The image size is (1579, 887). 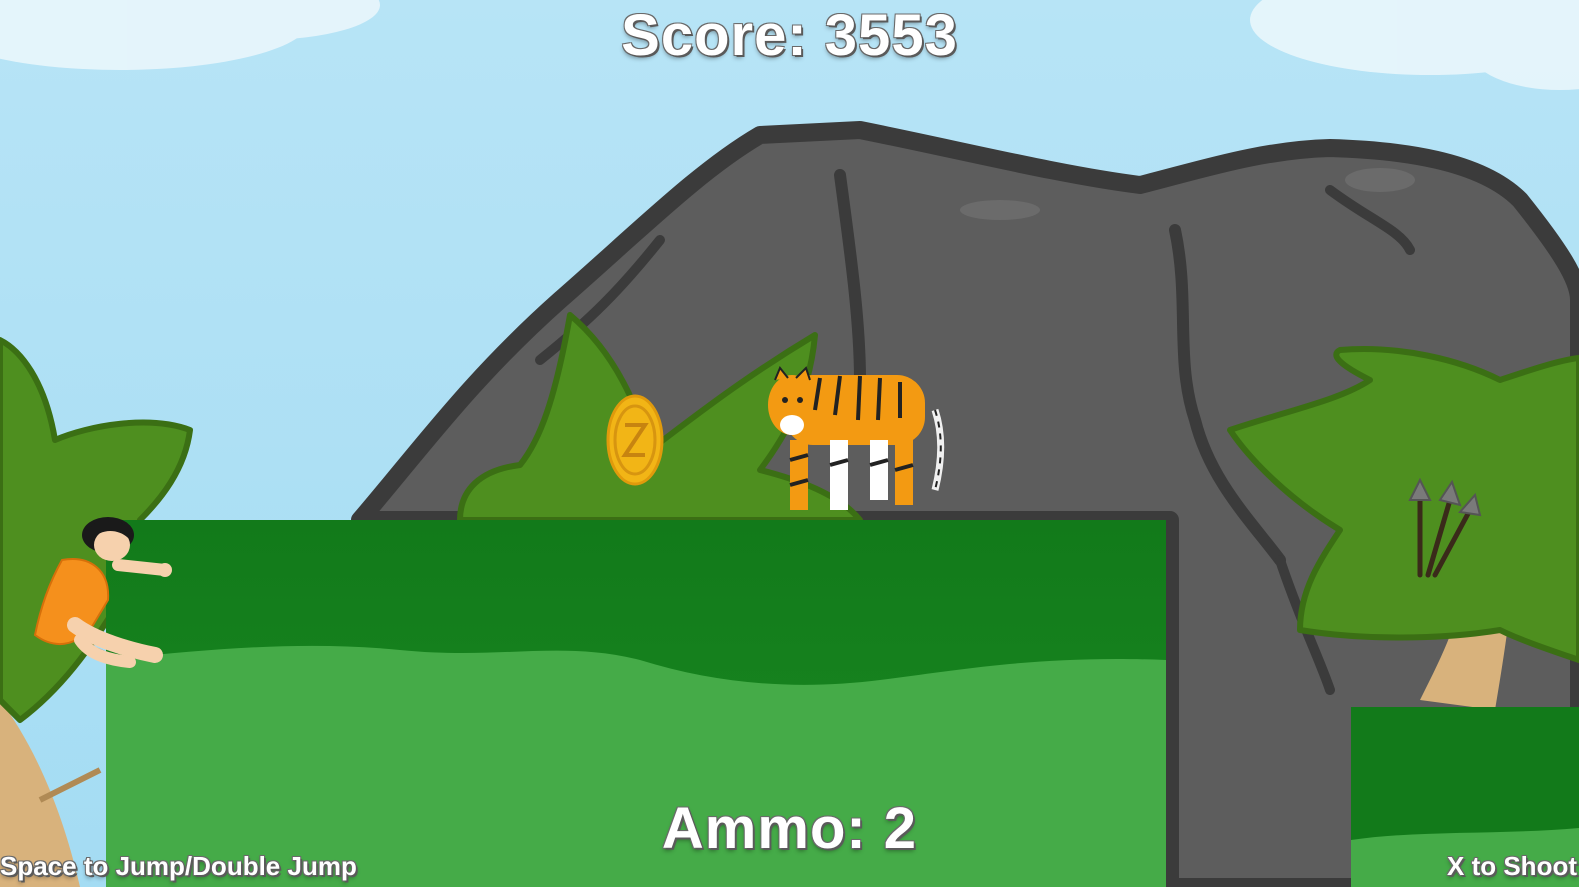 What do you see at coordinates (789, 35) in the screenshot?
I see `score-display: Score: 3553` at bounding box center [789, 35].